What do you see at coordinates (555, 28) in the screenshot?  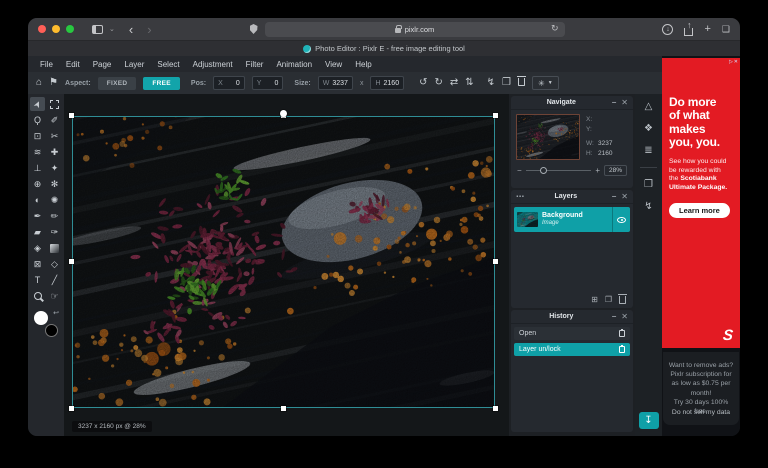 I see `reload-icon: ↻` at bounding box center [555, 28].